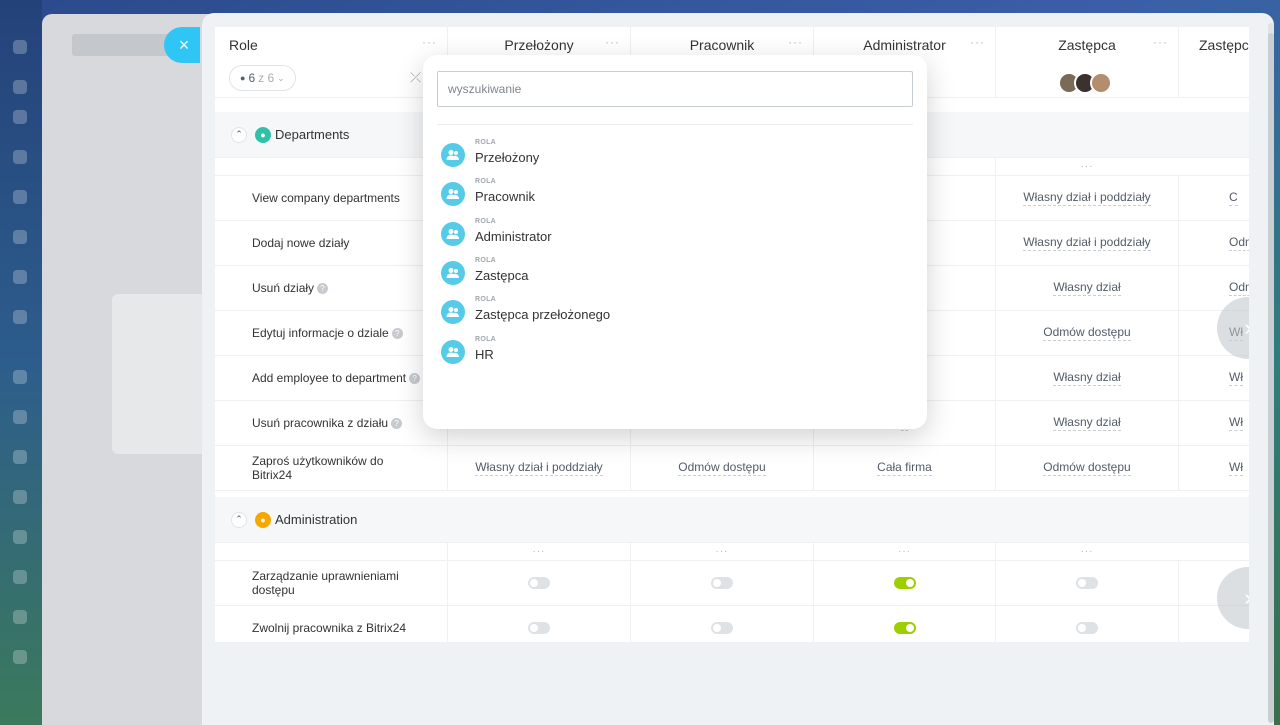  Describe the element at coordinates (337, 333) in the screenshot. I see `permission-label: Edytuj informacje o dziale?` at that location.